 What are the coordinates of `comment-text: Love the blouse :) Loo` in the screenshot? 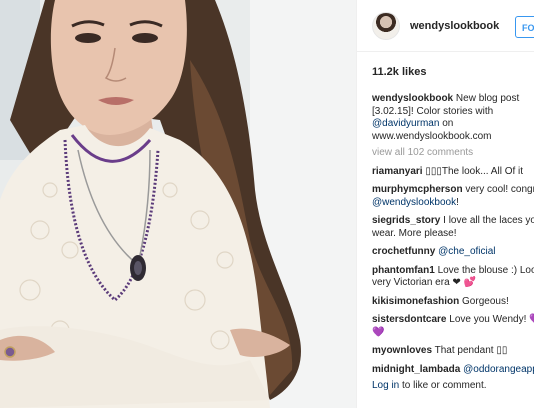 It's located at (485, 270).